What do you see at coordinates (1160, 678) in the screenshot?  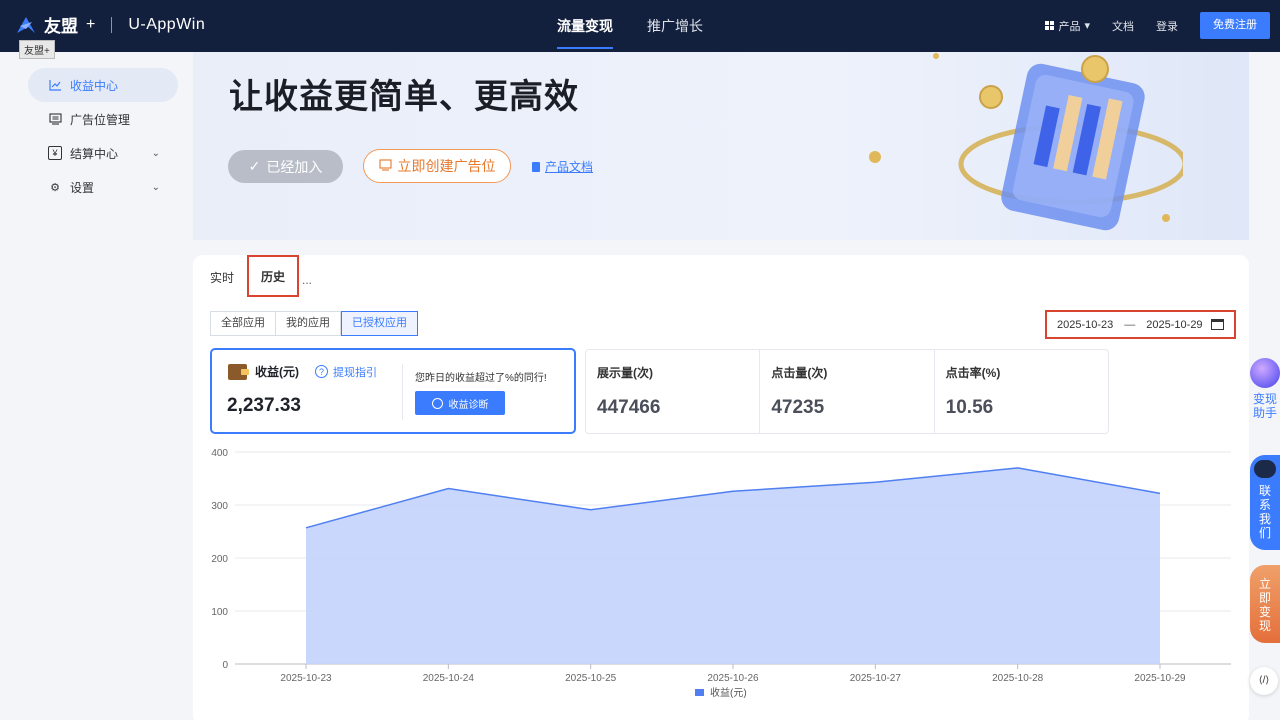 I see `x-tick-label: 2025-10-29` at bounding box center [1160, 678].